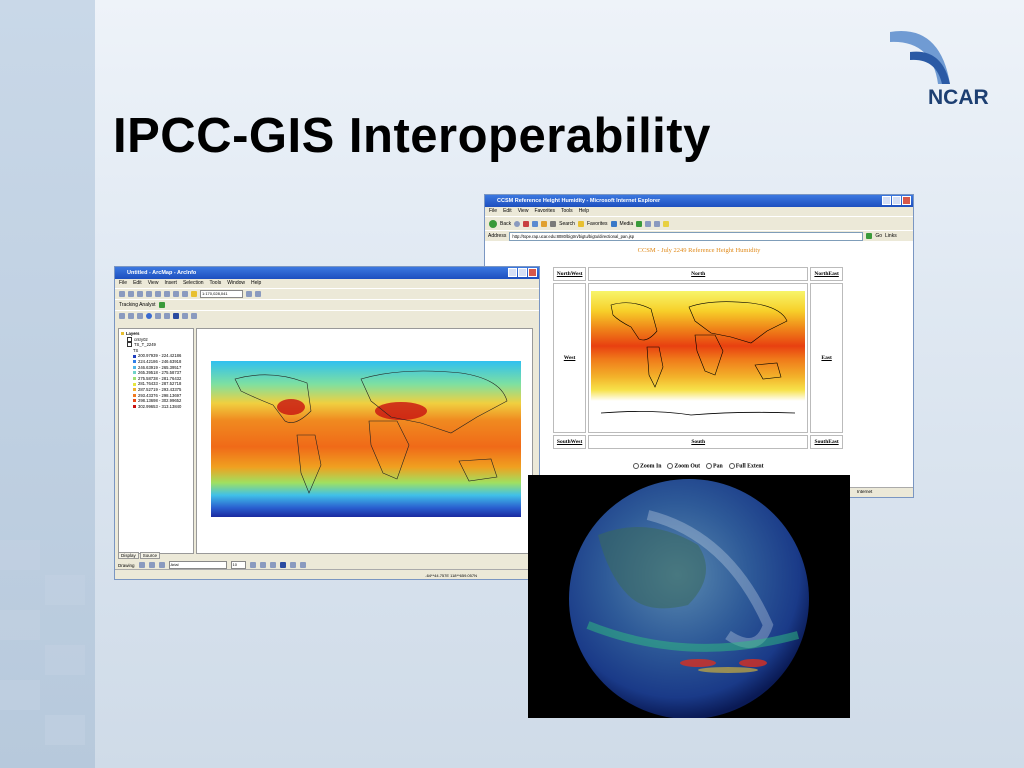 This screenshot has width=1024, height=768. What do you see at coordinates (826, 274) in the screenshot?
I see `nav-northeast-link: NorthEast` at bounding box center [826, 274].